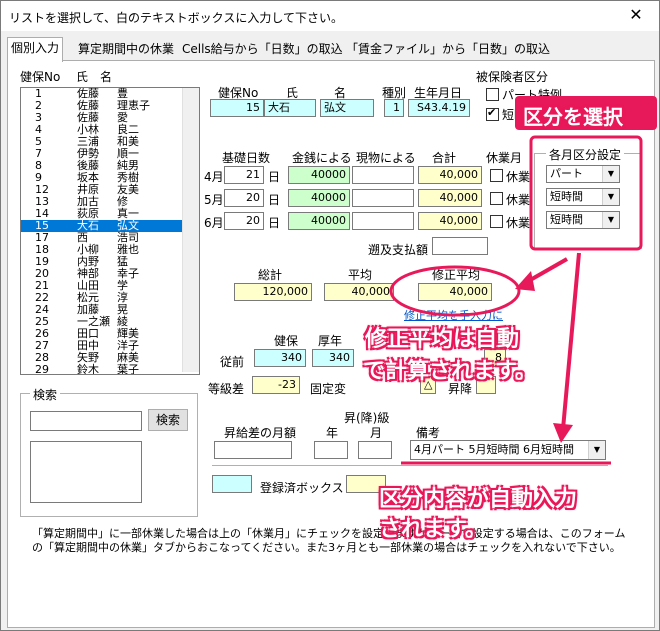 This screenshot has width=660, height=631. I want to click on adj-avg-highlight, so click(455, 291).